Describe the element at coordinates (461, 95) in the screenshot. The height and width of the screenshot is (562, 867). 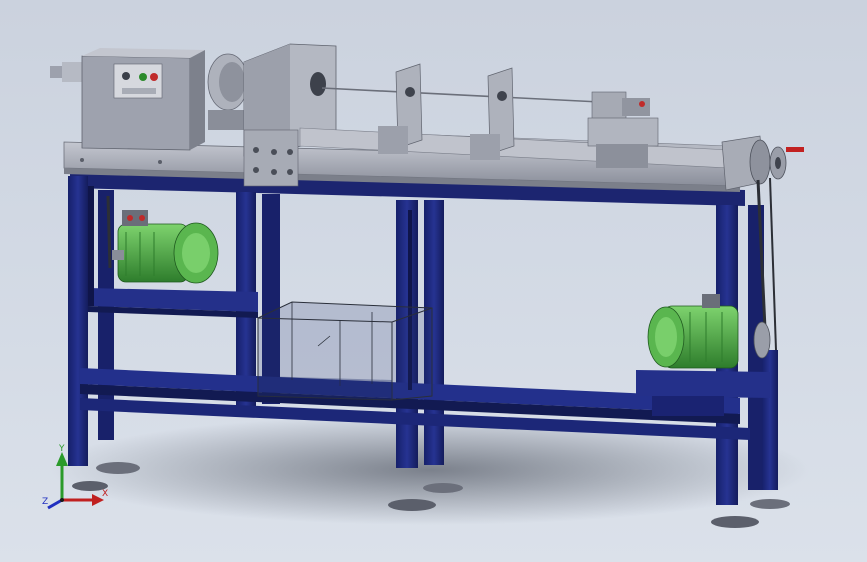
I see `workpiece-wire` at that location.